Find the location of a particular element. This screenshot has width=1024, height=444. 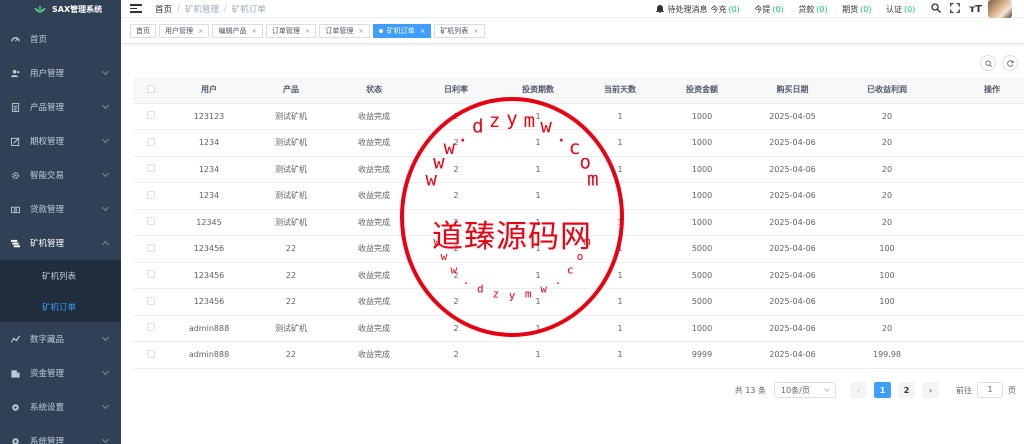

sidebar-item-funds: 资金管理 is located at coordinates (60, 373).